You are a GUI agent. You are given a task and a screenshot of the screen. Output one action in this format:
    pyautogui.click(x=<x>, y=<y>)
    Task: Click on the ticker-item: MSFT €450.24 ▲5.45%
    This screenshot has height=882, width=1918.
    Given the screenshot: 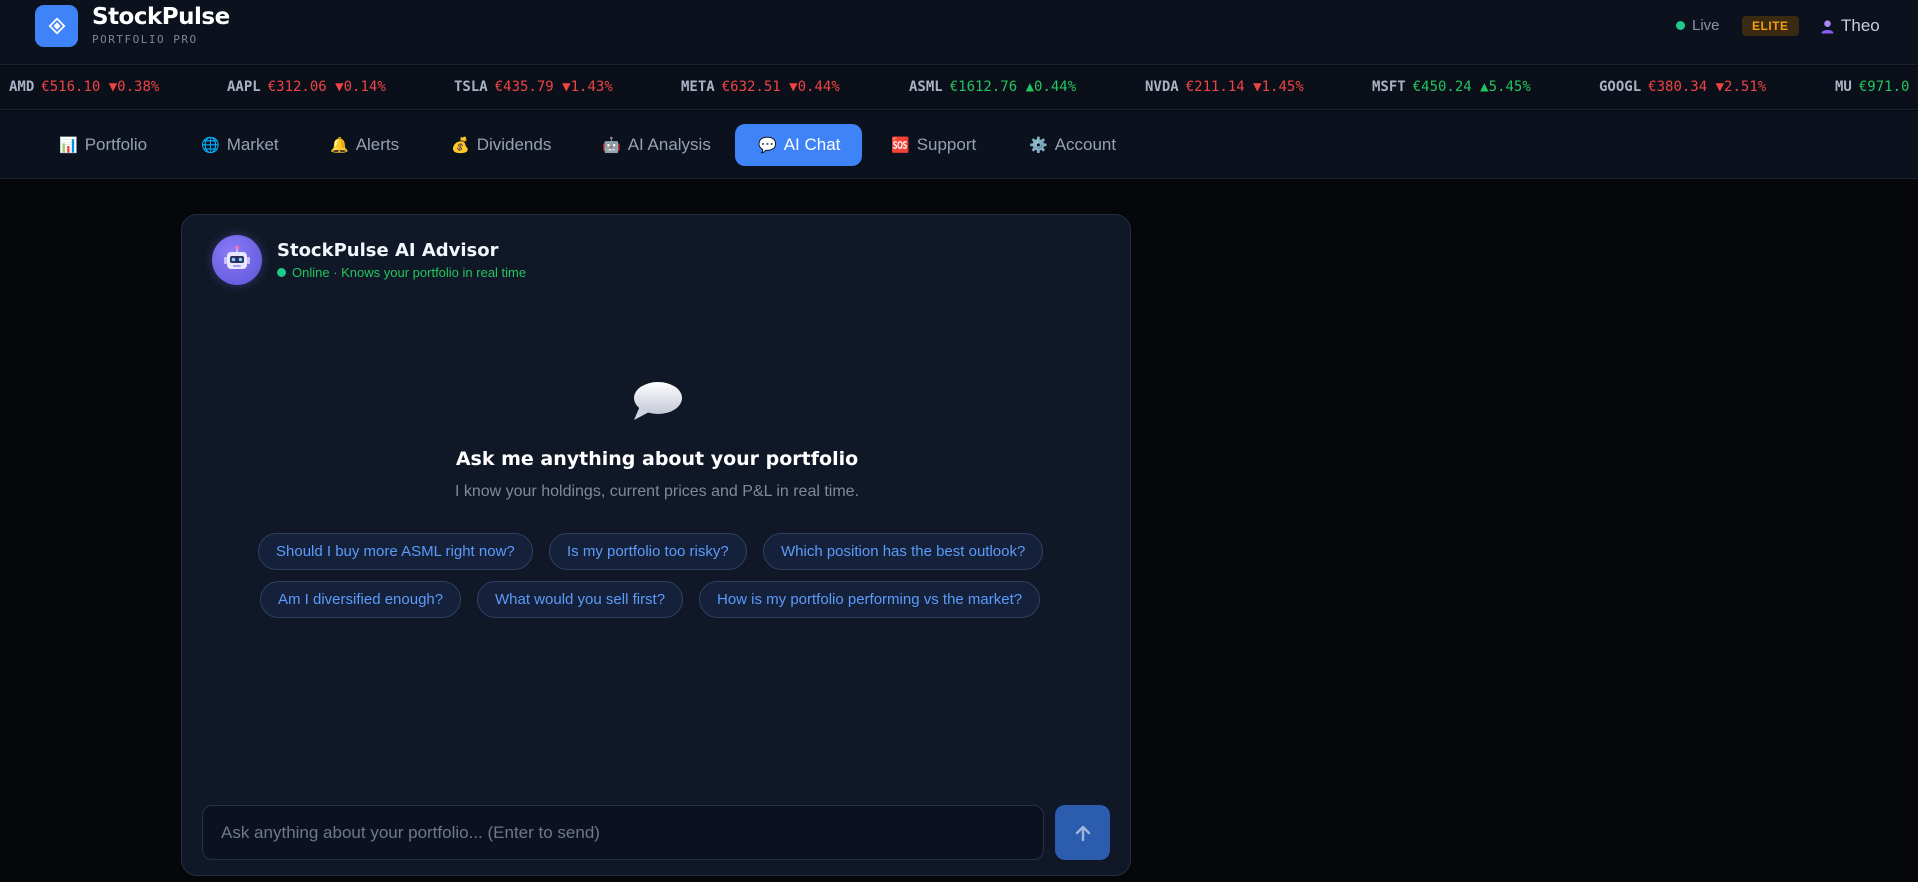 What is the action you would take?
    pyautogui.click(x=1451, y=87)
    